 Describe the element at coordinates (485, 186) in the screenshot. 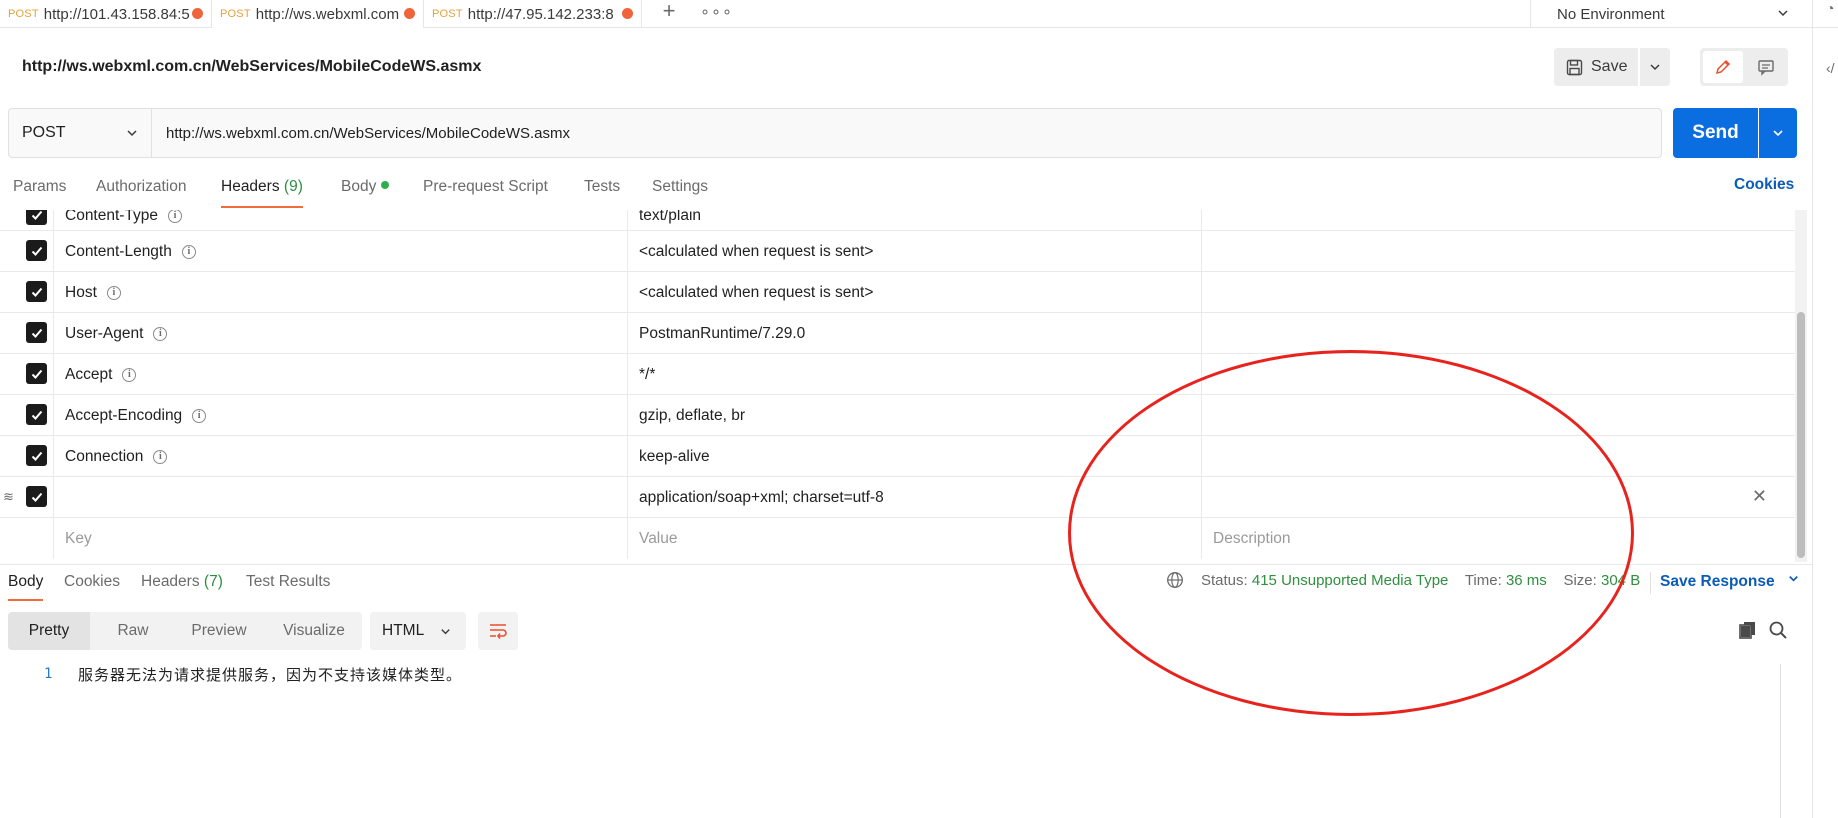

I see `tab-label: Pre-request Script` at that location.